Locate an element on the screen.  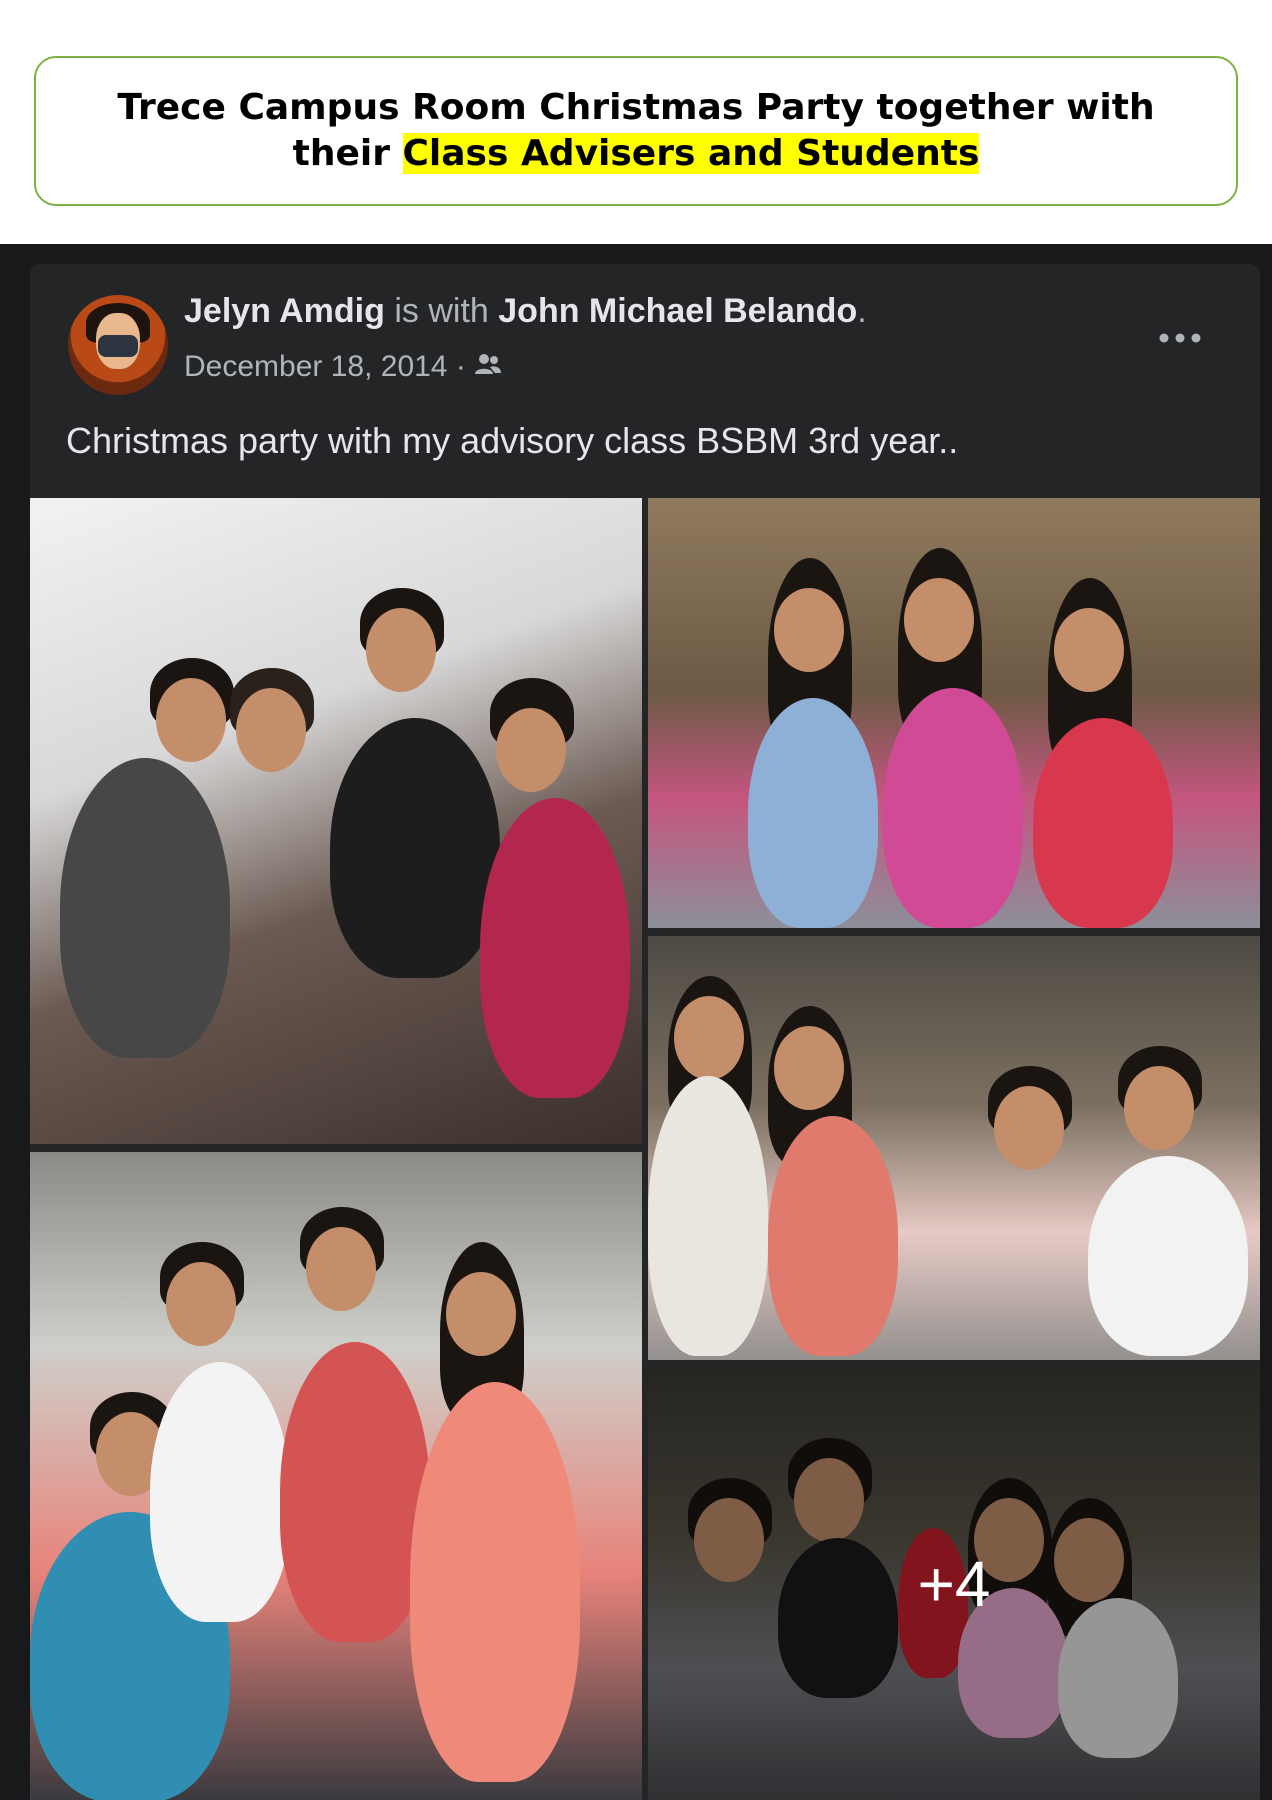
more-options-icon is located at coordinates (1180, 338).